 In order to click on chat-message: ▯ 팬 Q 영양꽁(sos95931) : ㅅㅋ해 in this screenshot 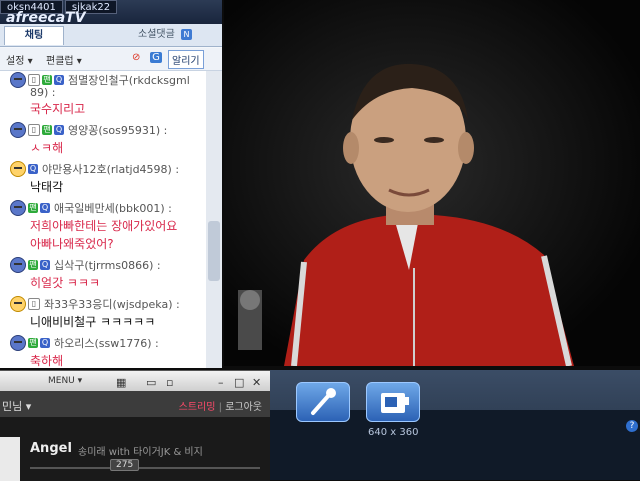, I will do `click(103, 140)`.